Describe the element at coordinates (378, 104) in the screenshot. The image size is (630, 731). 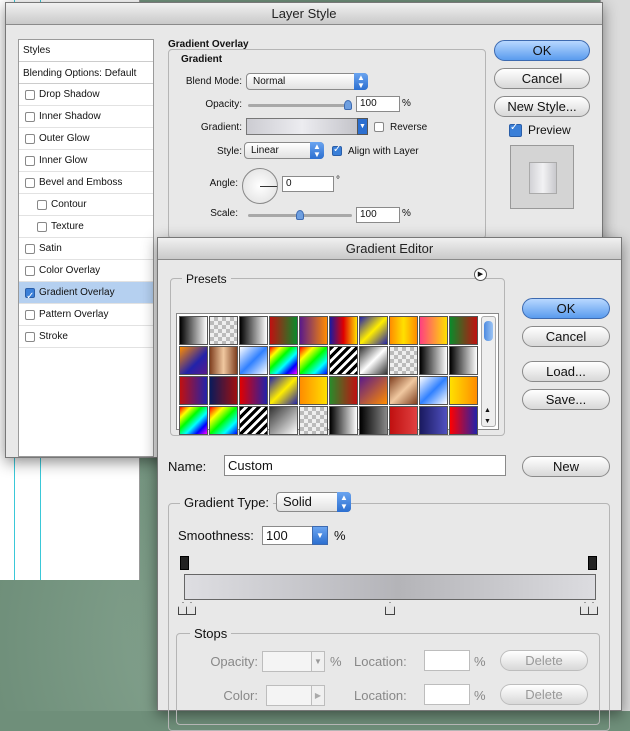
I see `opacity-field: 100` at that location.